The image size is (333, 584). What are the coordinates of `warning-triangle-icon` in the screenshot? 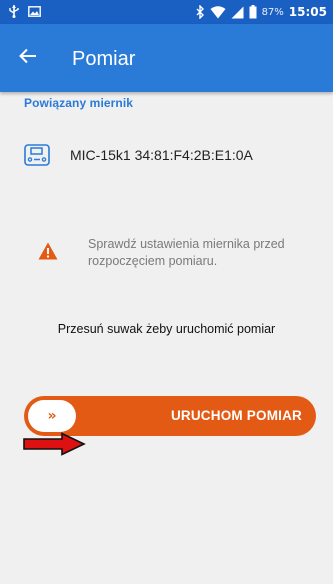 It's located at (48, 251).